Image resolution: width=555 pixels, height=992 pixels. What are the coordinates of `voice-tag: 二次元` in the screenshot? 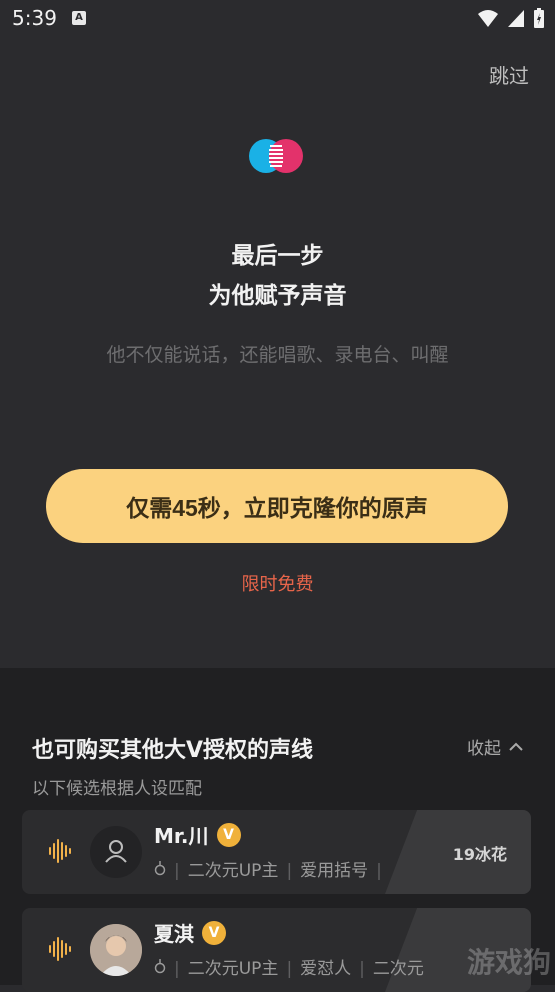 It's located at (398, 969).